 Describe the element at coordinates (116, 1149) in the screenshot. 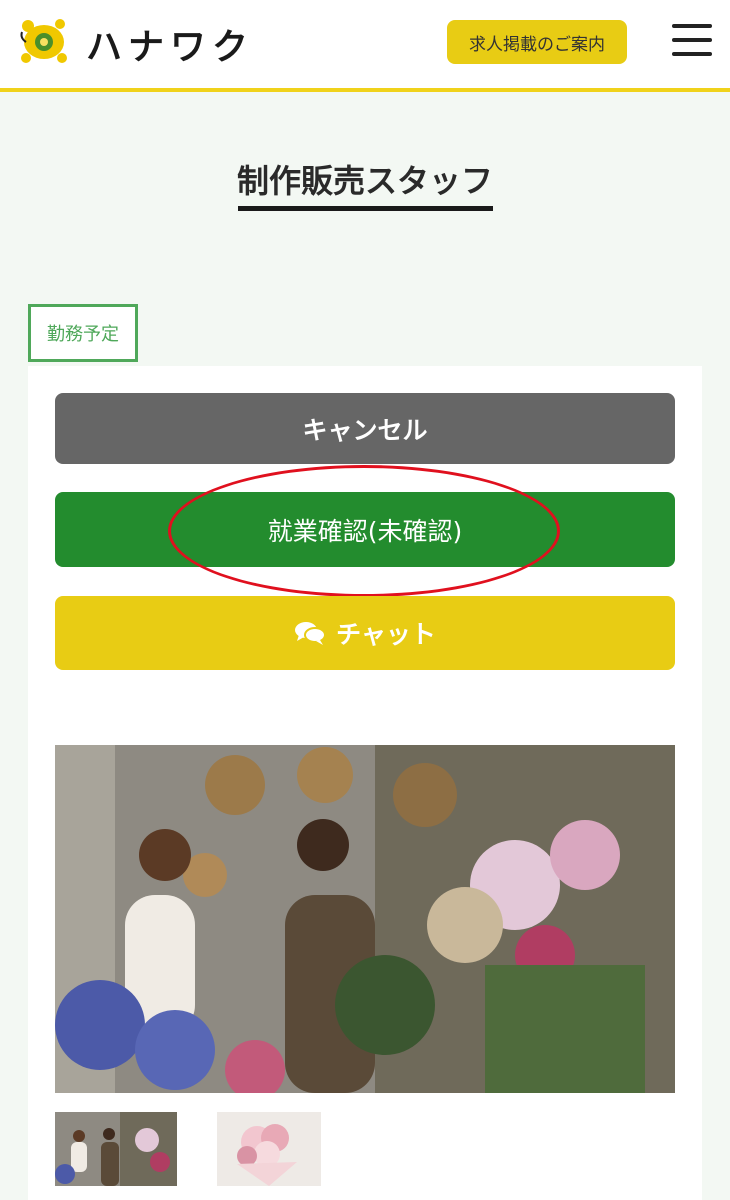

I see `florists-thumbnail` at that location.